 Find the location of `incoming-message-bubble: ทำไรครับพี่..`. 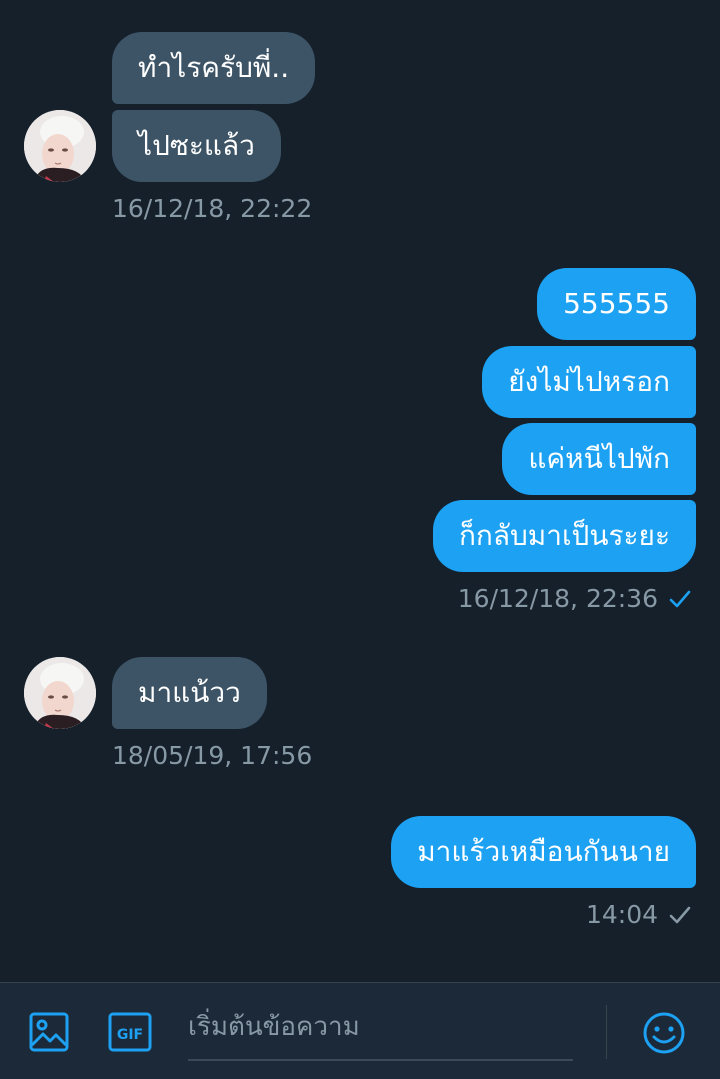

incoming-message-bubble: ทำไรครับพี่.. is located at coordinates (214, 68).